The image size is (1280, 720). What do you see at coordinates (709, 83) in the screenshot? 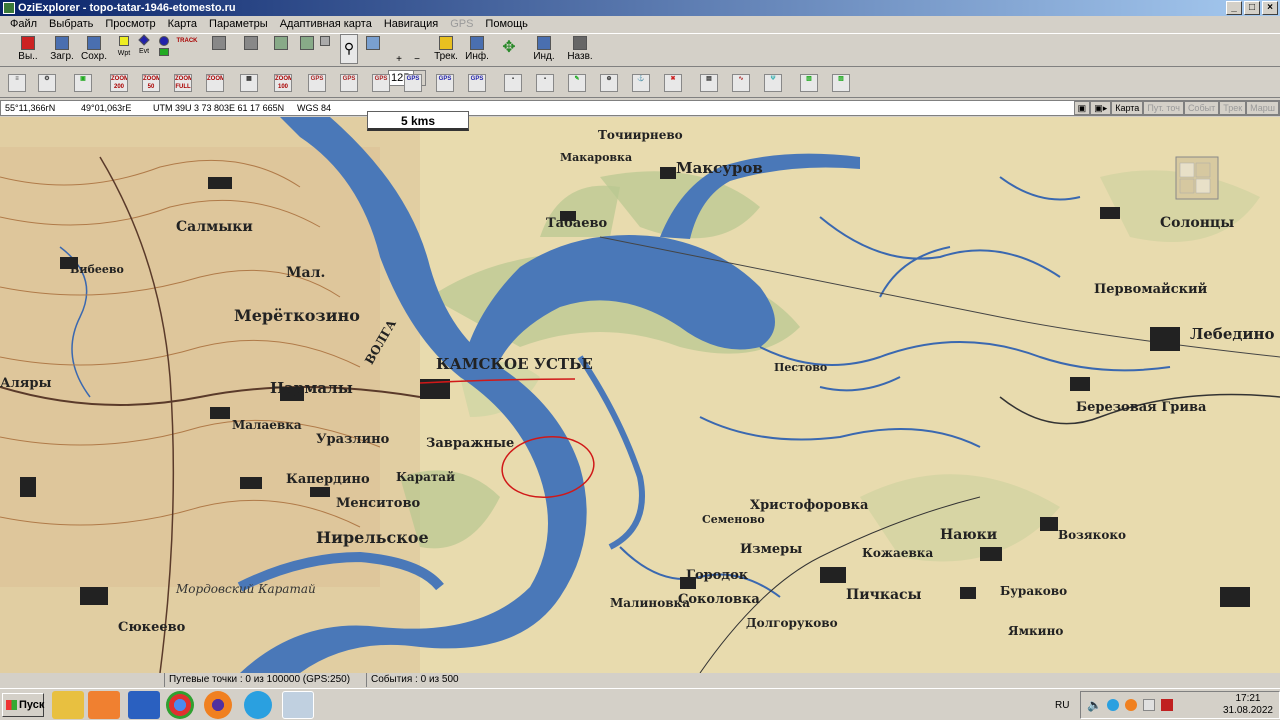
I see `chart-button: ▤` at bounding box center [709, 83].